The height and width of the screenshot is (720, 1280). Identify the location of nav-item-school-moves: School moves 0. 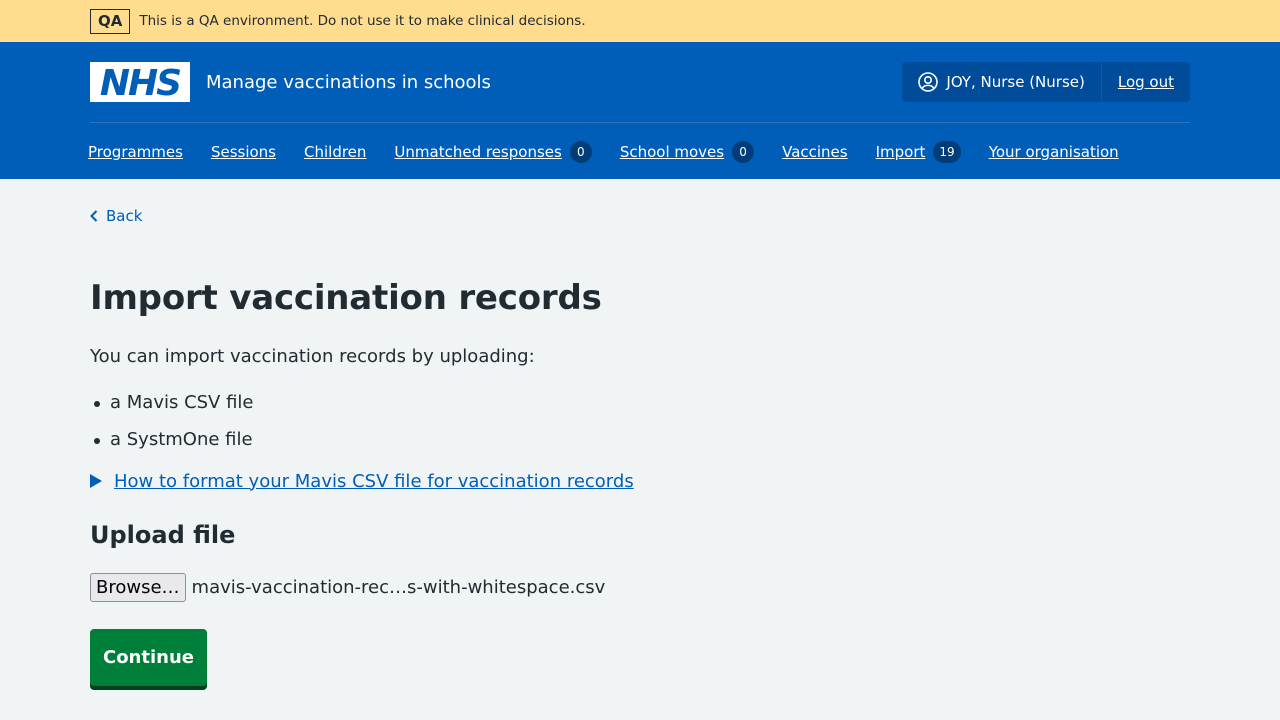
(687, 152).